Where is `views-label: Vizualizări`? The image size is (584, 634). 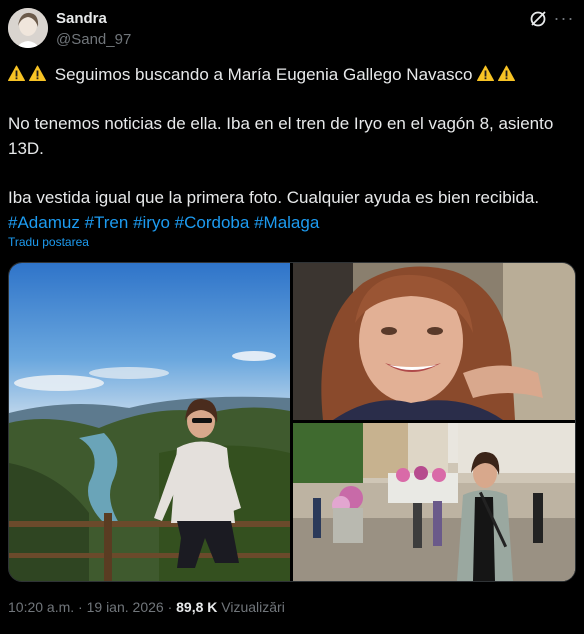 views-label: Vizualizări is located at coordinates (253, 607).